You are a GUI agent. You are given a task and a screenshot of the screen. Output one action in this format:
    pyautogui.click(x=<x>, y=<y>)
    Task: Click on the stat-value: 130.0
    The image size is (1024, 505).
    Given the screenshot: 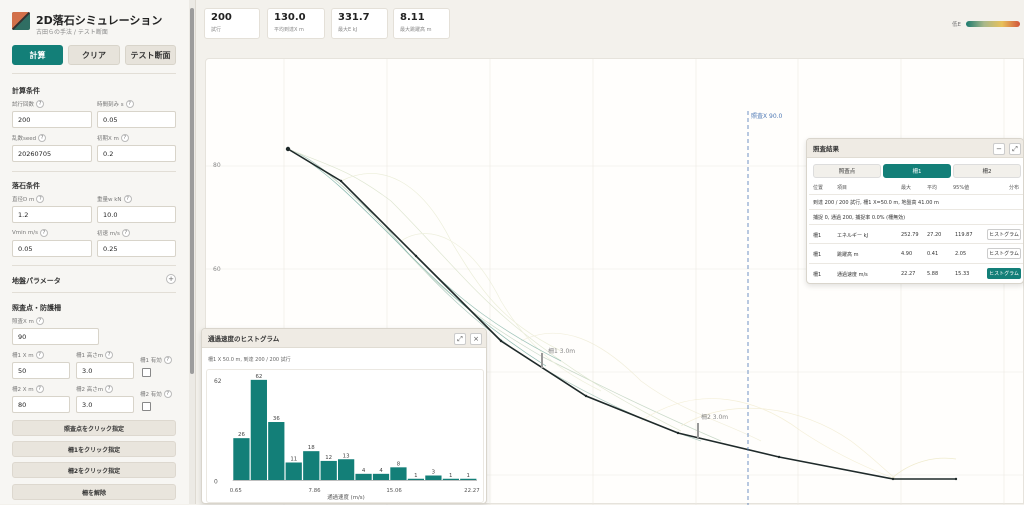 What is the action you would take?
    pyautogui.click(x=290, y=17)
    